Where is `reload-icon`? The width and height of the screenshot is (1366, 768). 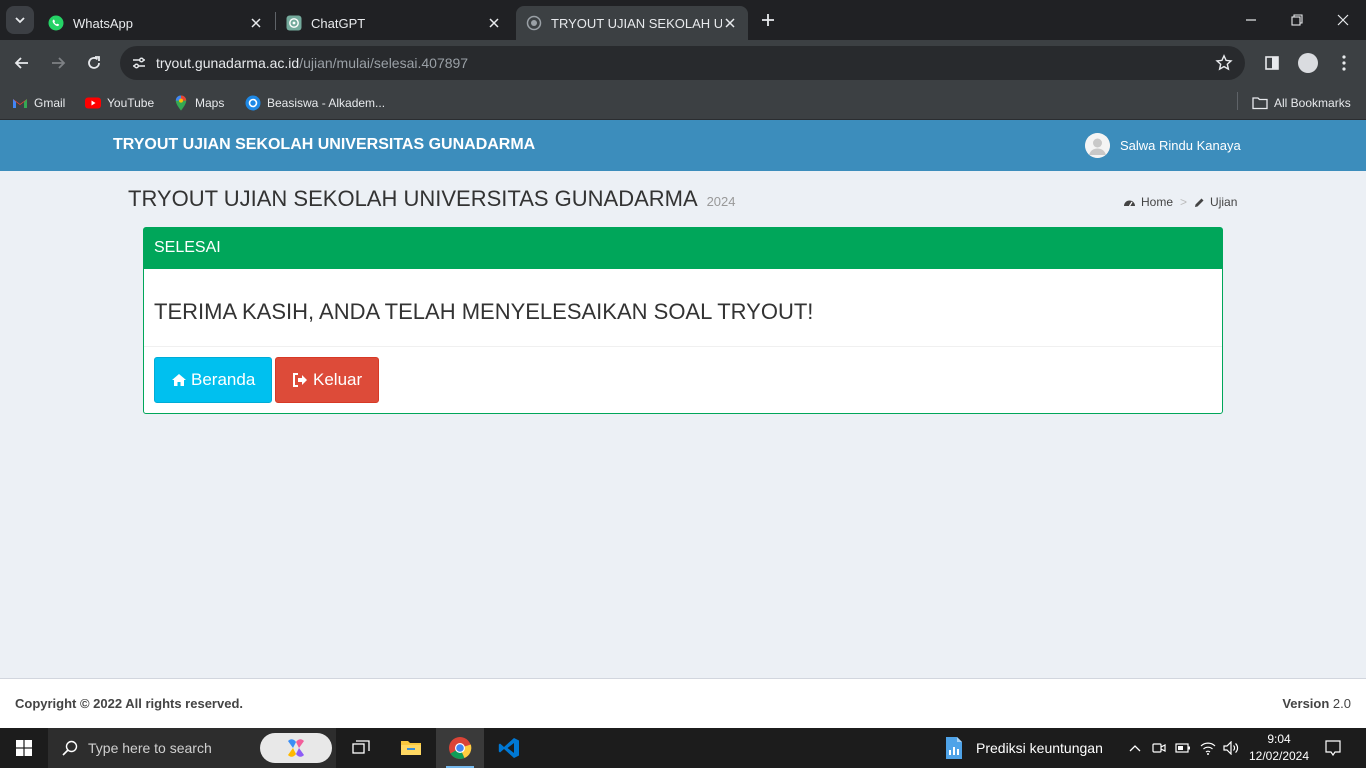
reload-icon is located at coordinates (94, 62).